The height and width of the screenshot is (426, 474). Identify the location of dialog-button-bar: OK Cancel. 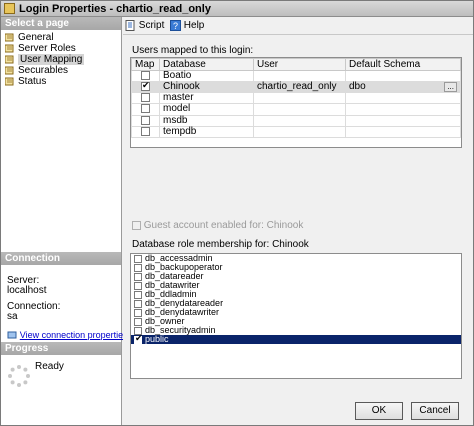
(298, 411).